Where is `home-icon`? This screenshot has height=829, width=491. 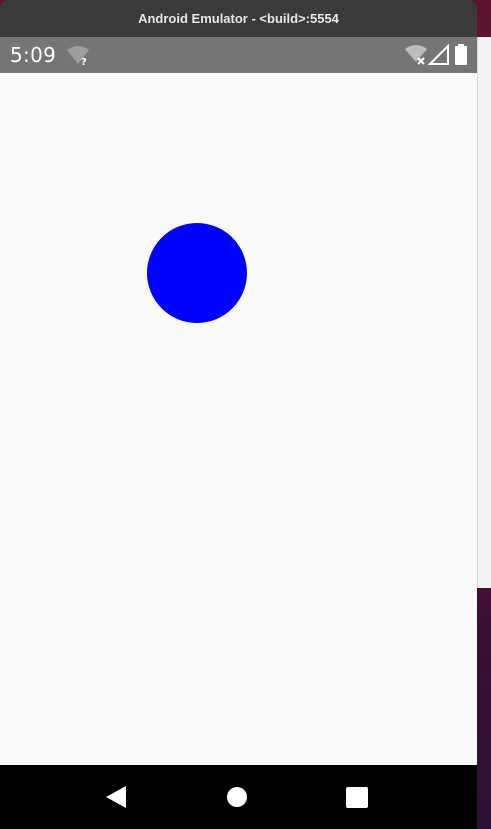 home-icon is located at coordinates (238, 797).